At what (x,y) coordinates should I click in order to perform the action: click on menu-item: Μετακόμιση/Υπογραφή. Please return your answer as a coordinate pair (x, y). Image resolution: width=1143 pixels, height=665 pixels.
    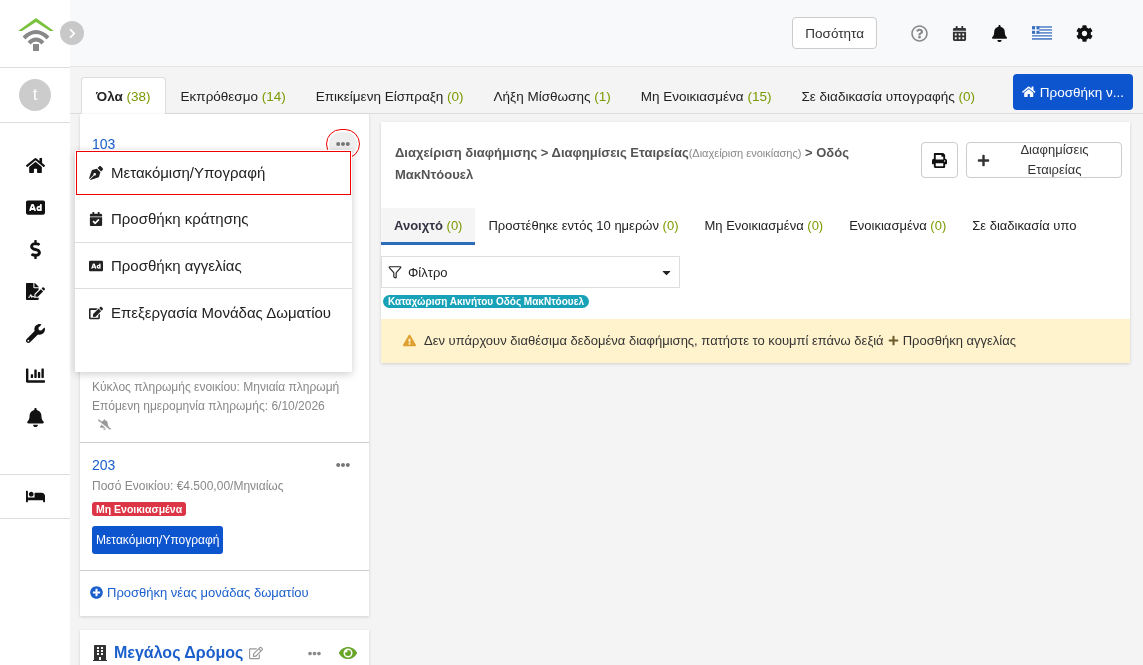
    Looking at the image, I should click on (213, 173).